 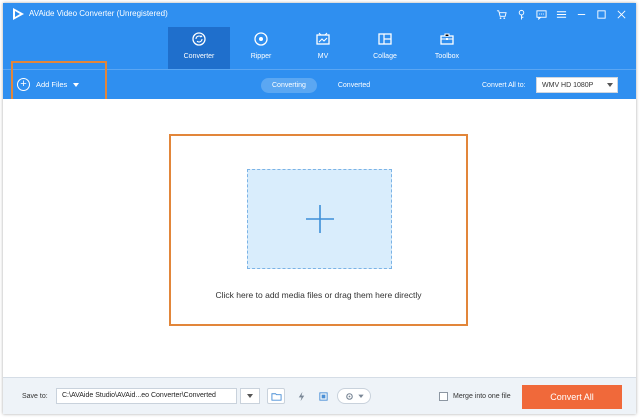 What do you see at coordinates (349, 396) in the screenshot?
I see `gear-icon` at bounding box center [349, 396].